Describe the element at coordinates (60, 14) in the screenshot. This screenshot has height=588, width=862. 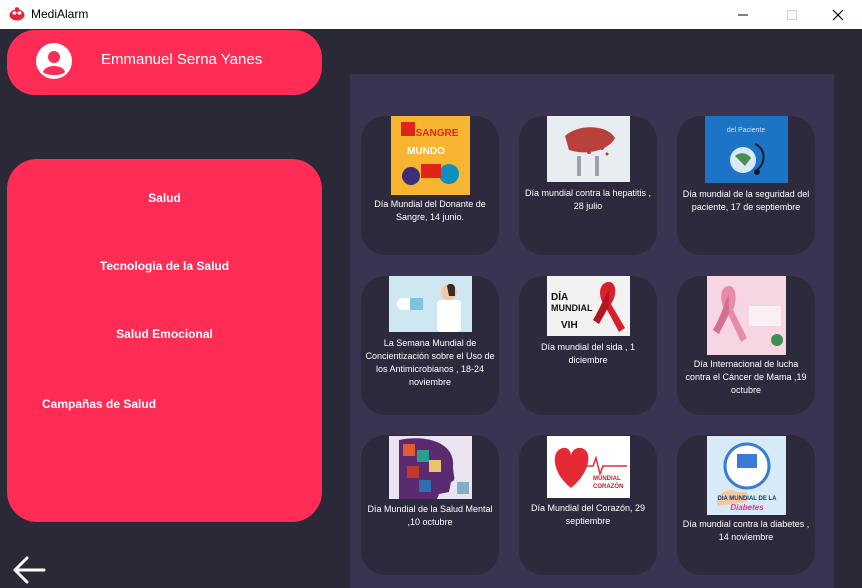
I see `window-title: MediAlarm` at that location.